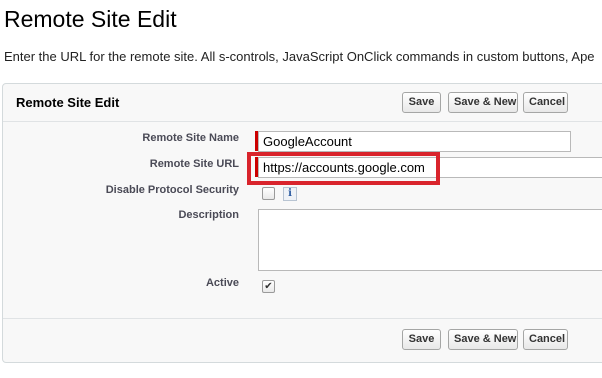 This screenshot has width=602, height=378. I want to click on description-textarea, so click(430, 240).